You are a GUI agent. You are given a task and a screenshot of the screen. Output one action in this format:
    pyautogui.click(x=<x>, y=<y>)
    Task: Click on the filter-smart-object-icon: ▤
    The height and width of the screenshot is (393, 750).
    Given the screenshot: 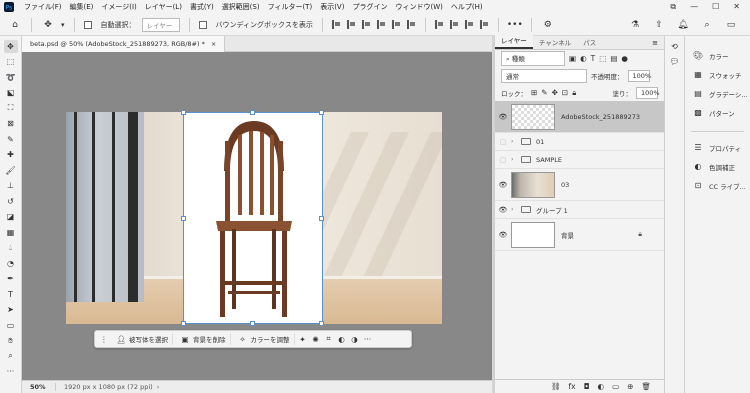 What is the action you would take?
    pyautogui.click(x=613, y=58)
    